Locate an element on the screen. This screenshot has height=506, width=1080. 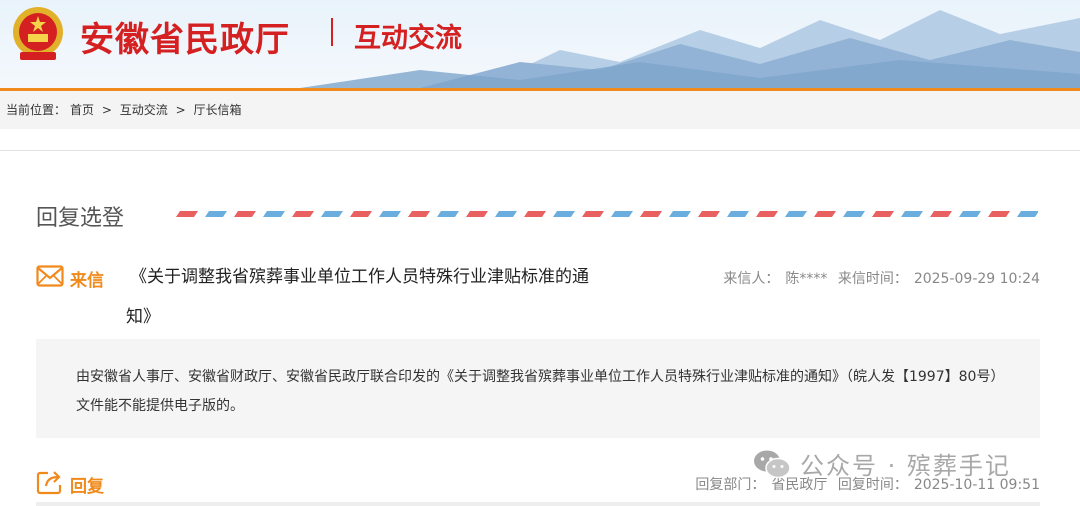
watermark-text: 公众号 · 殡葬手记 is located at coordinates (905, 466).